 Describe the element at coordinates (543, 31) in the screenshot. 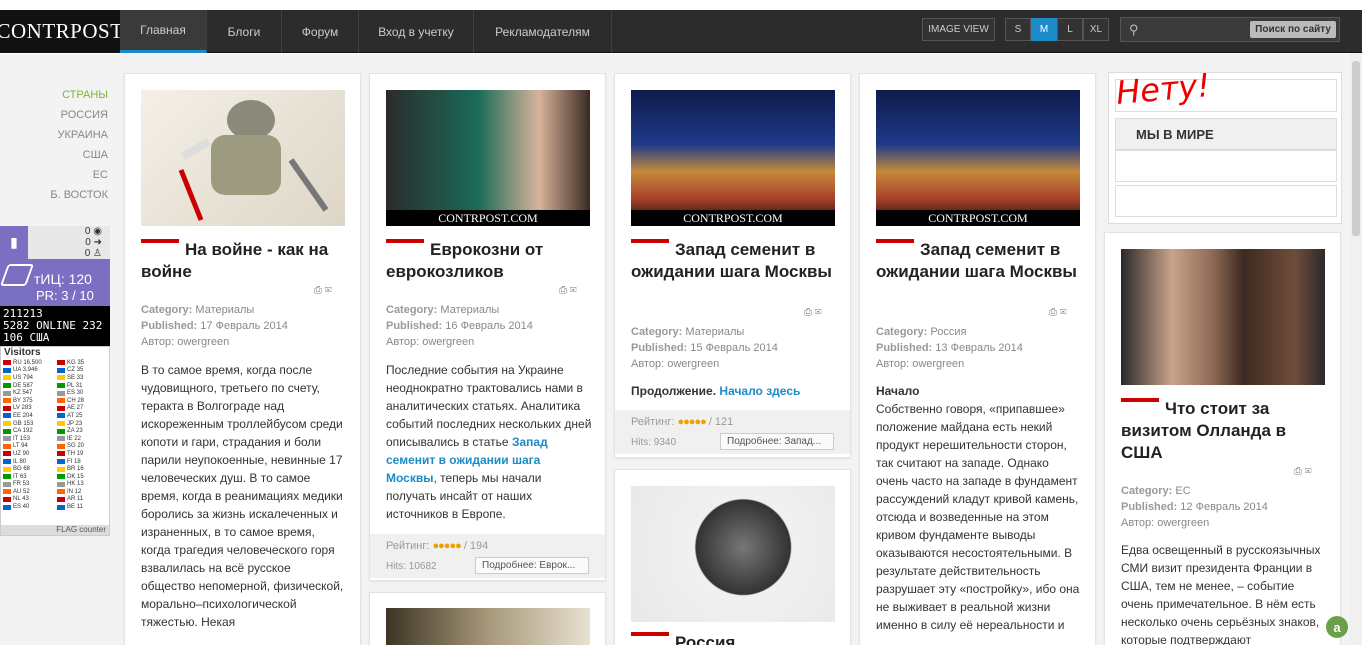

I see `nav-advertisers: Рекламодателям` at that location.